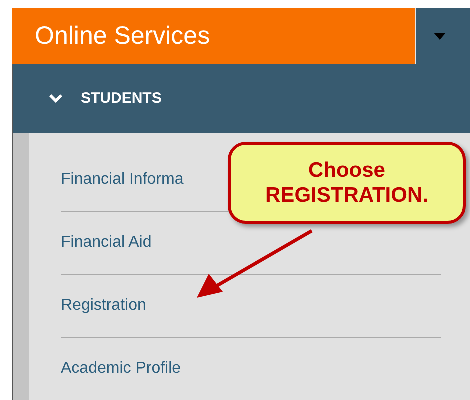 Image resolution: width=470 pixels, height=400 pixels. I want to click on dropdown-button, so click(443, 36).